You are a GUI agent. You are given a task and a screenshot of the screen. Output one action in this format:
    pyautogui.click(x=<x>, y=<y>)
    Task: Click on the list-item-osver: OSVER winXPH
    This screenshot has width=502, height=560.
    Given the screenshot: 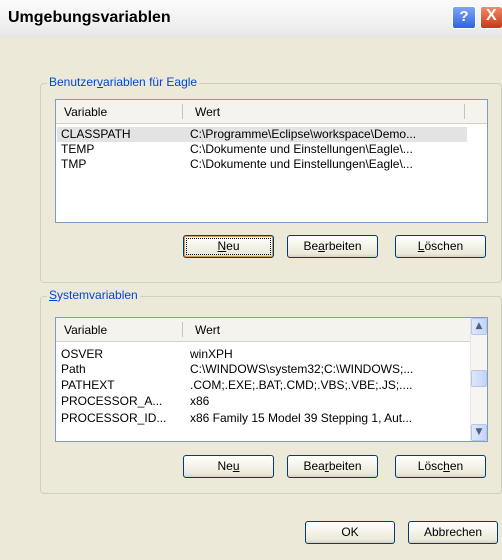 What is the action you would take?
    pyautogui.click(x=257, y=354)
    